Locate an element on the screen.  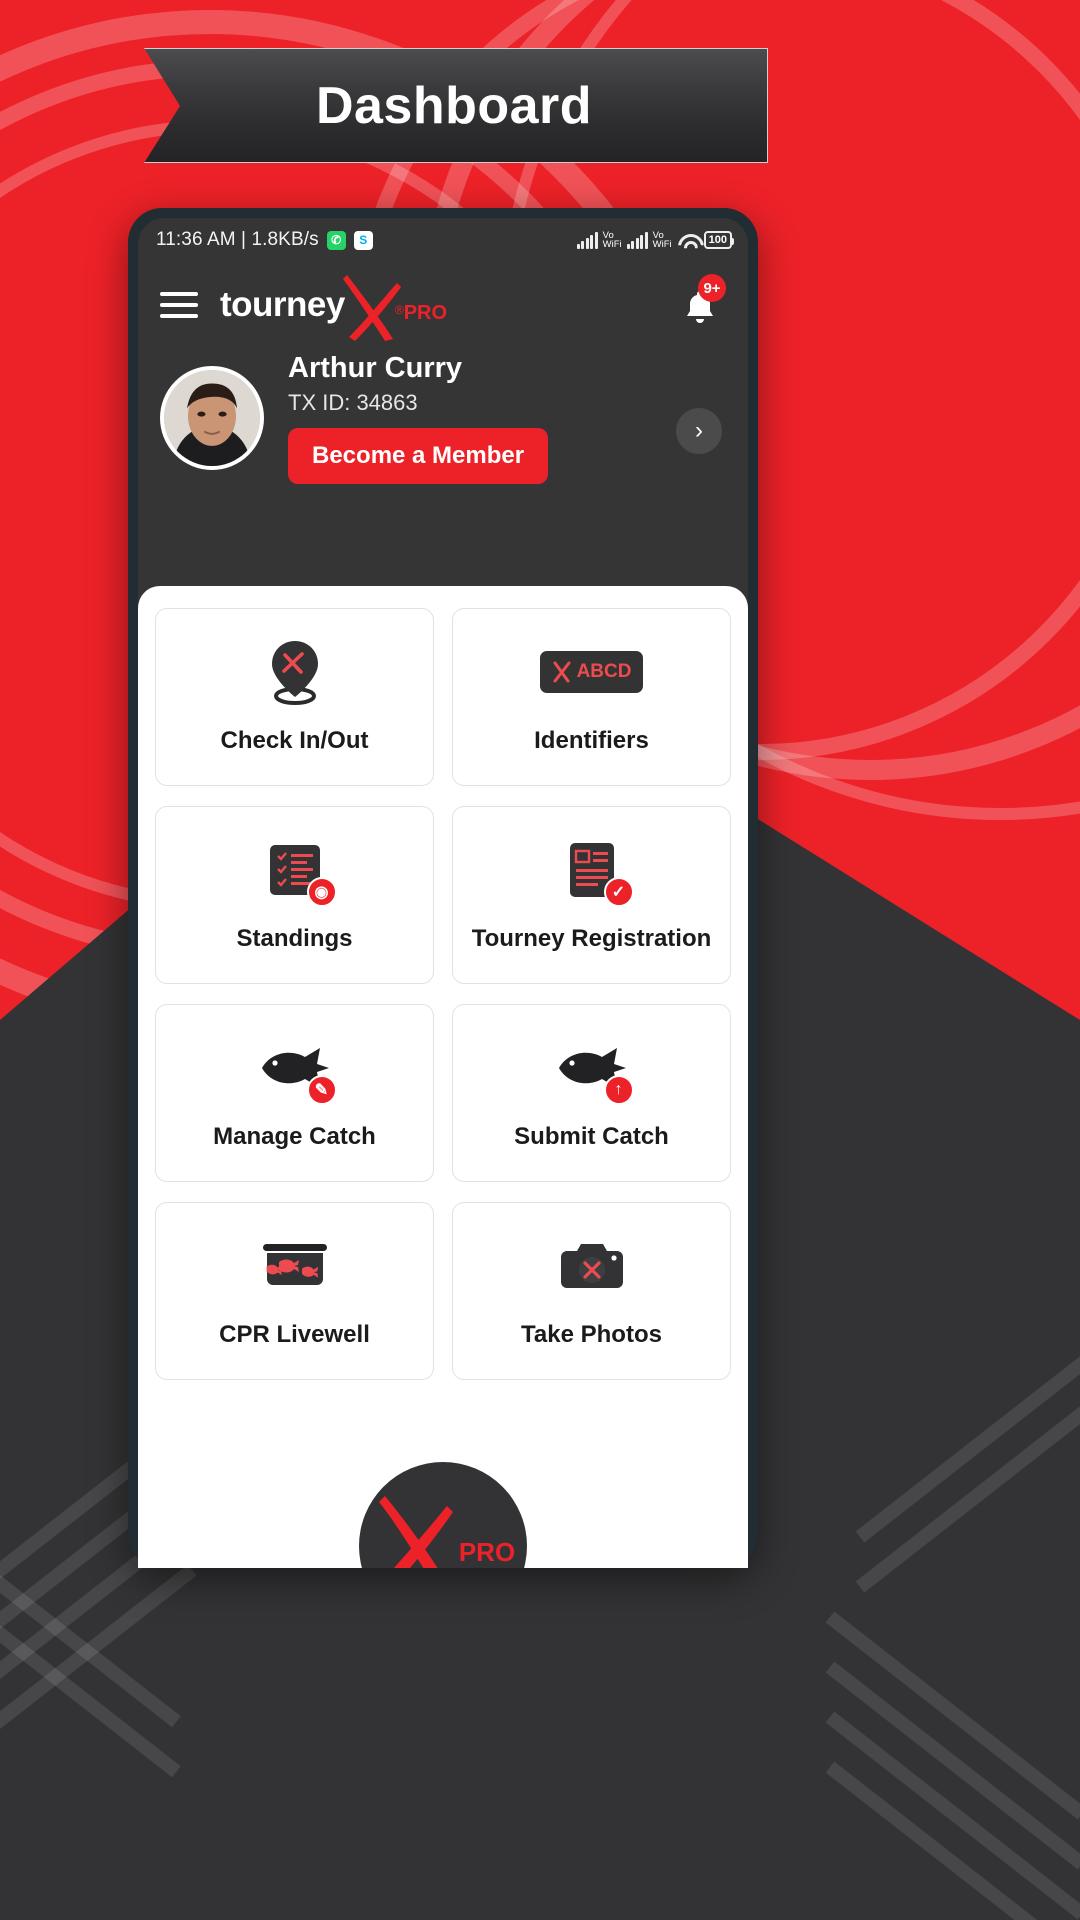
map-pin-icon is located at coordinates (295, 672).